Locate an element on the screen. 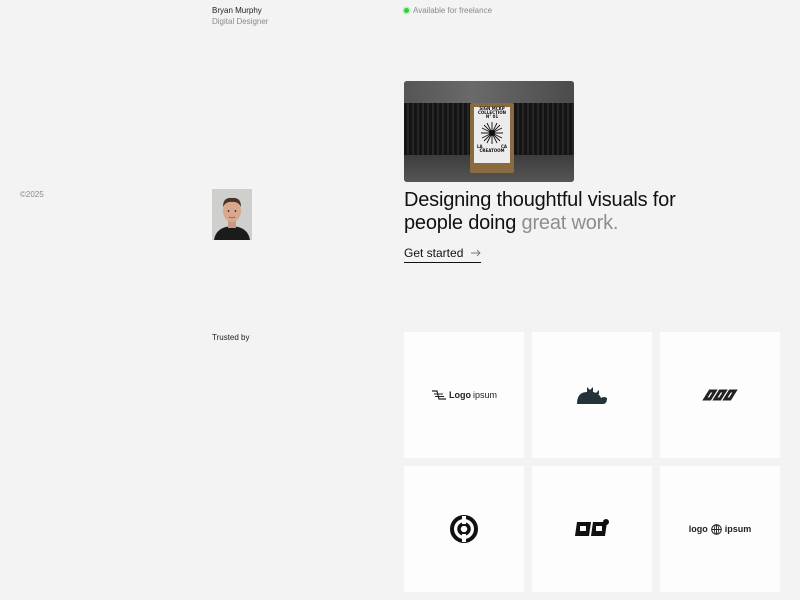 This screenshot has height=600, width=800. get-started-link: Get started is located at coordinates (443, 254).